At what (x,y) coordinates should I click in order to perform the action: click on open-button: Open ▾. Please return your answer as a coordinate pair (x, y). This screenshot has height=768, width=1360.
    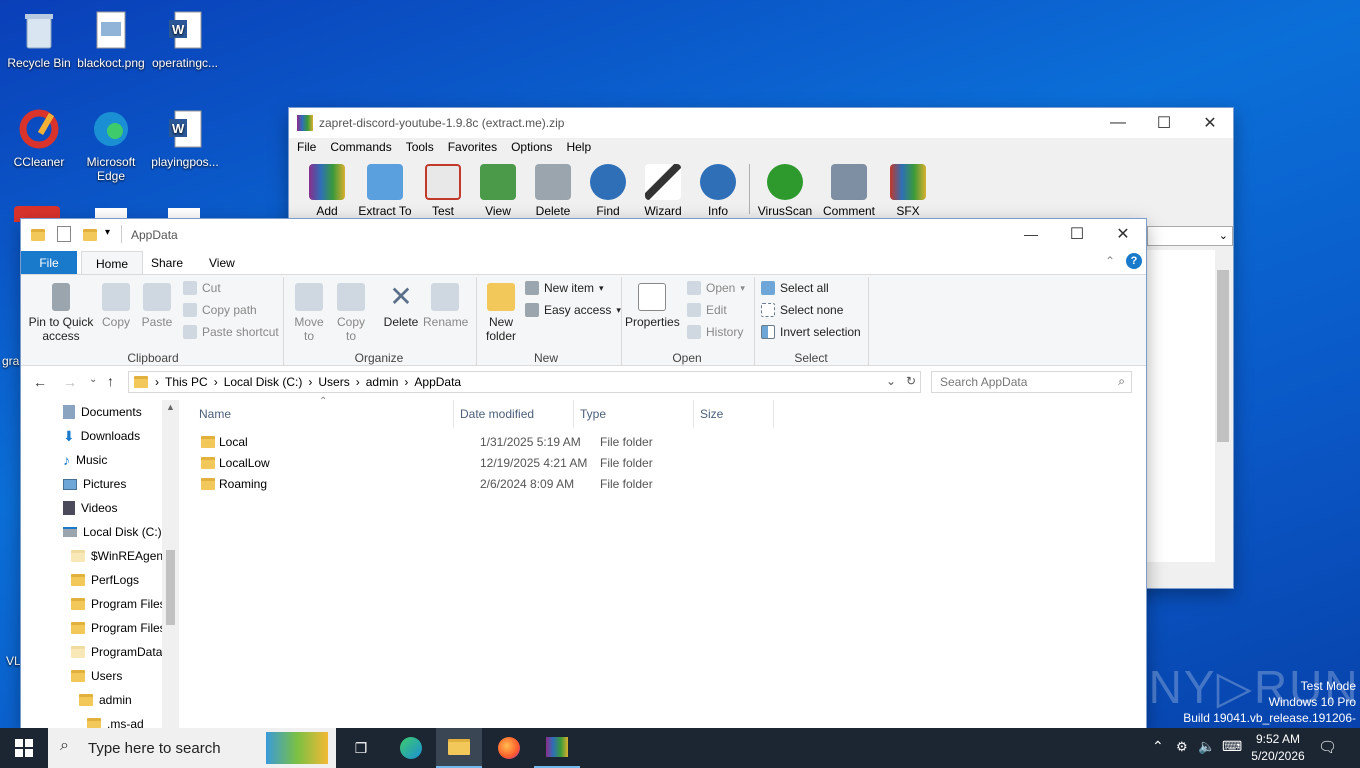
    Looking at the image, I should click on (716, 288).